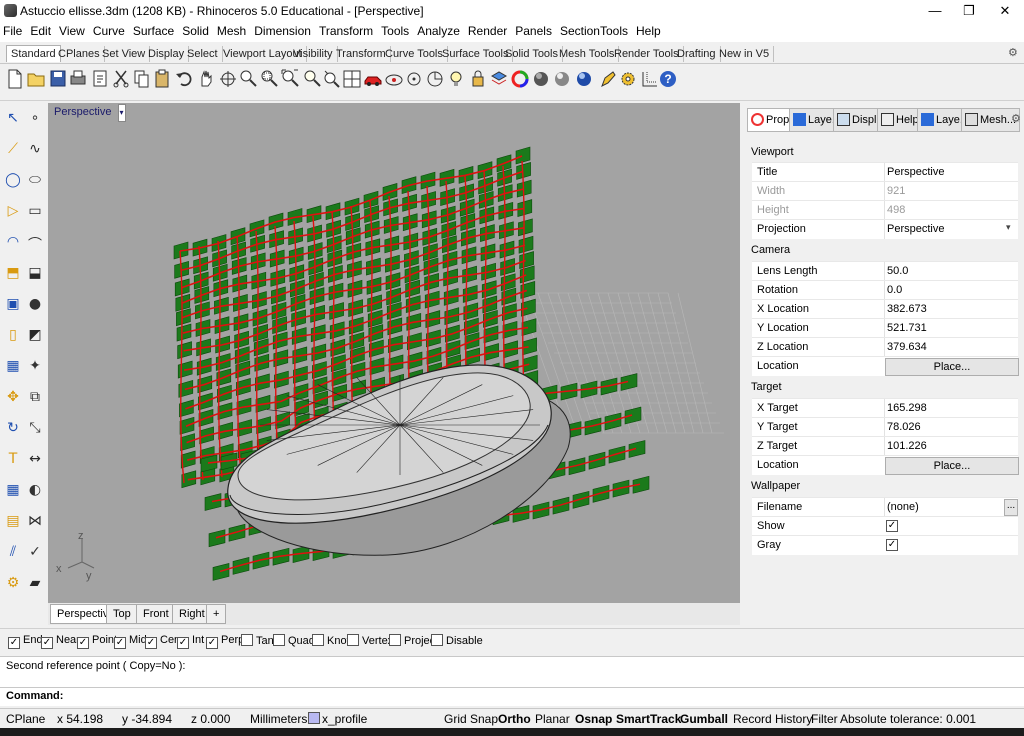 This screenshot has width=1024, height=736. What do you see at coordinates (13, 120) in the screenshot?
I see `select-arrow-icon: ↖` at bounding box center [13, 120].